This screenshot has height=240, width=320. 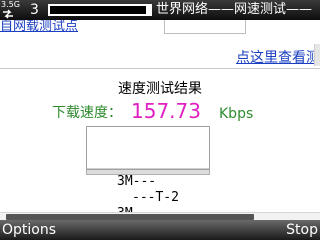 I want to click on download-speed-unit: Kbps, so click(x=236, y=114).